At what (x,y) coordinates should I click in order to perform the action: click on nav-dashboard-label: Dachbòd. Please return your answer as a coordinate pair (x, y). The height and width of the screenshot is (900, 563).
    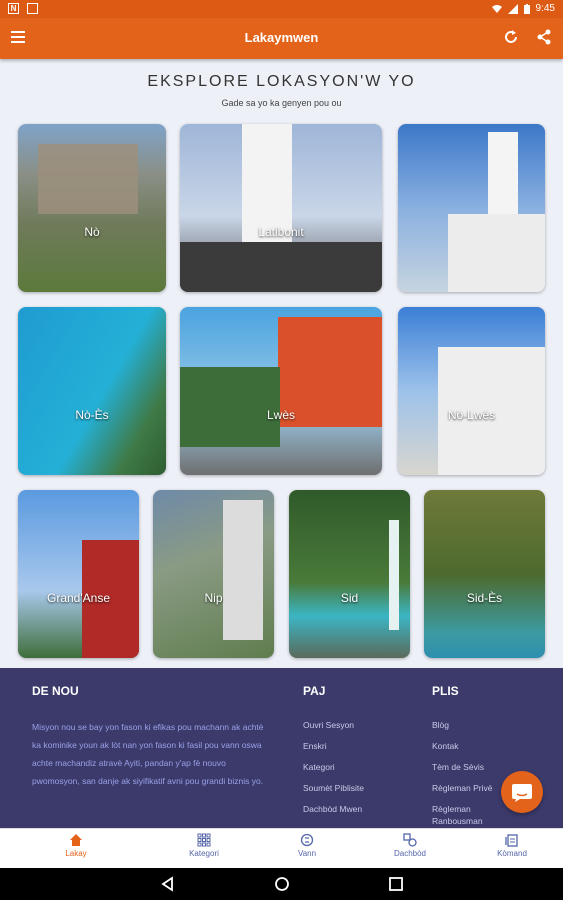
    Looking at the image, I should click on (410, 853).